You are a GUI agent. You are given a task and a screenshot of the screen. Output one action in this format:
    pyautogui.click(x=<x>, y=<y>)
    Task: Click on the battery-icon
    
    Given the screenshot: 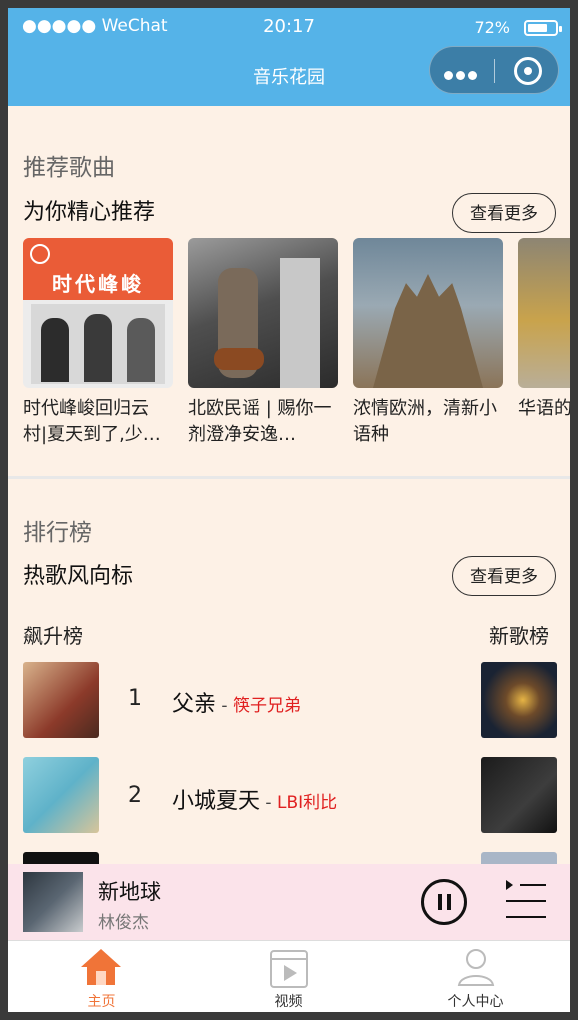 What is the action you would take?
    pyautogui.click(x=543, y=28)
    